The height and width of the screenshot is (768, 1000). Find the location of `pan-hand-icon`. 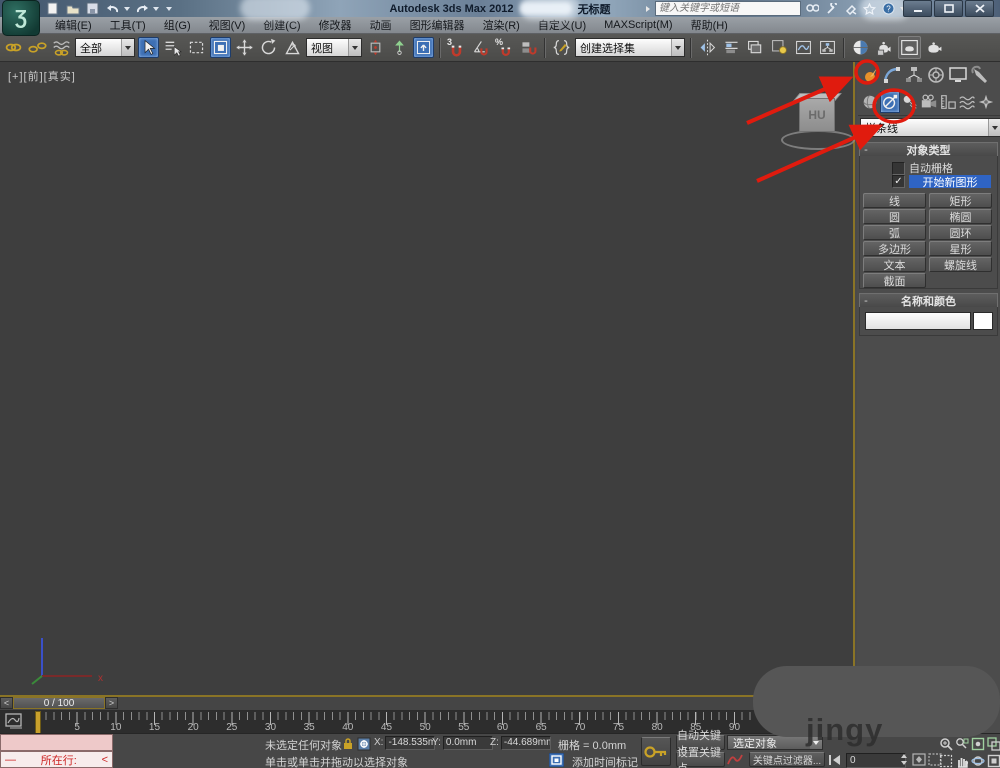

pan-hand-icon is located at coordinates (962, 760).